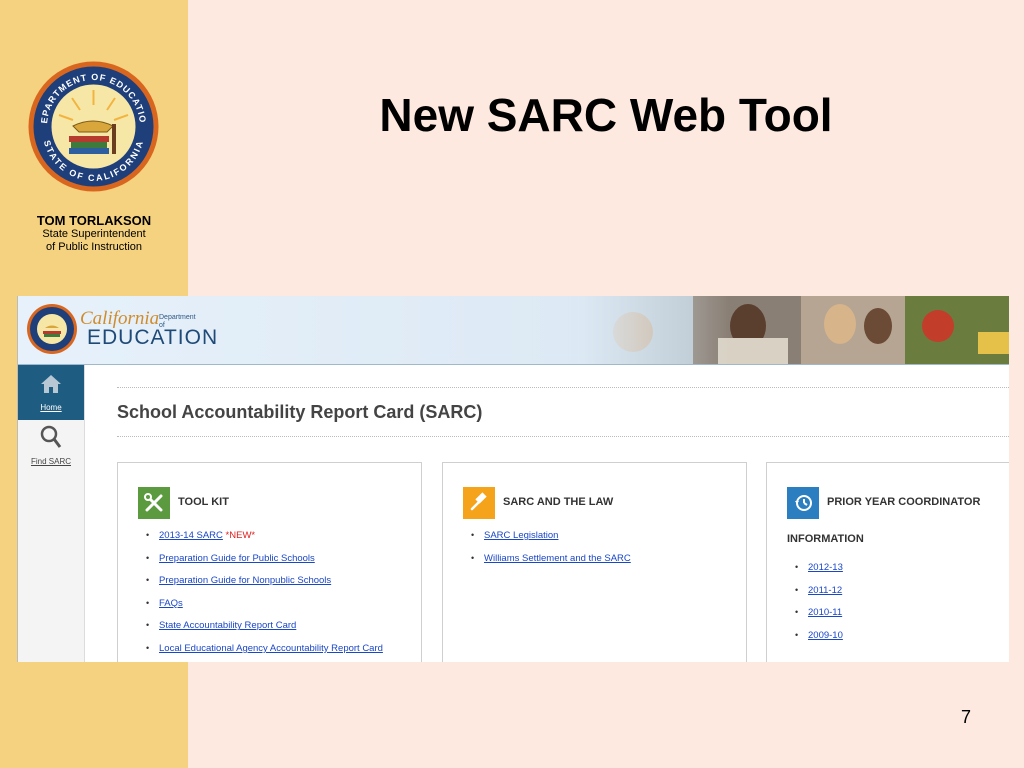  What do you see at coordinates (237, 558) in the screenshot?
I see `link-prep-guide-public: Preparation Guide for Public Schools` at bounding box center [237, 558].